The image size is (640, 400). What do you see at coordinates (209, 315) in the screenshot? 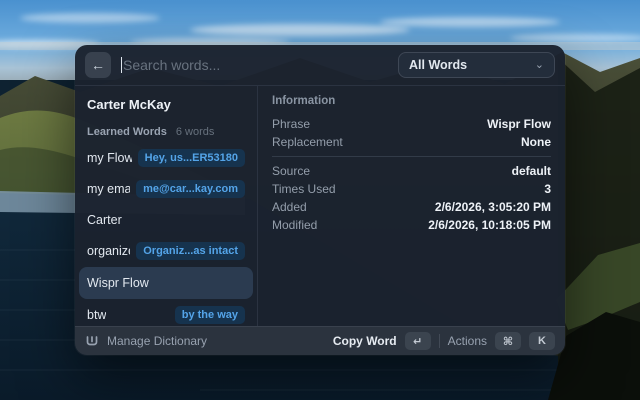
I see `word-item-badge: by the way` at bounding box center [209, 315].